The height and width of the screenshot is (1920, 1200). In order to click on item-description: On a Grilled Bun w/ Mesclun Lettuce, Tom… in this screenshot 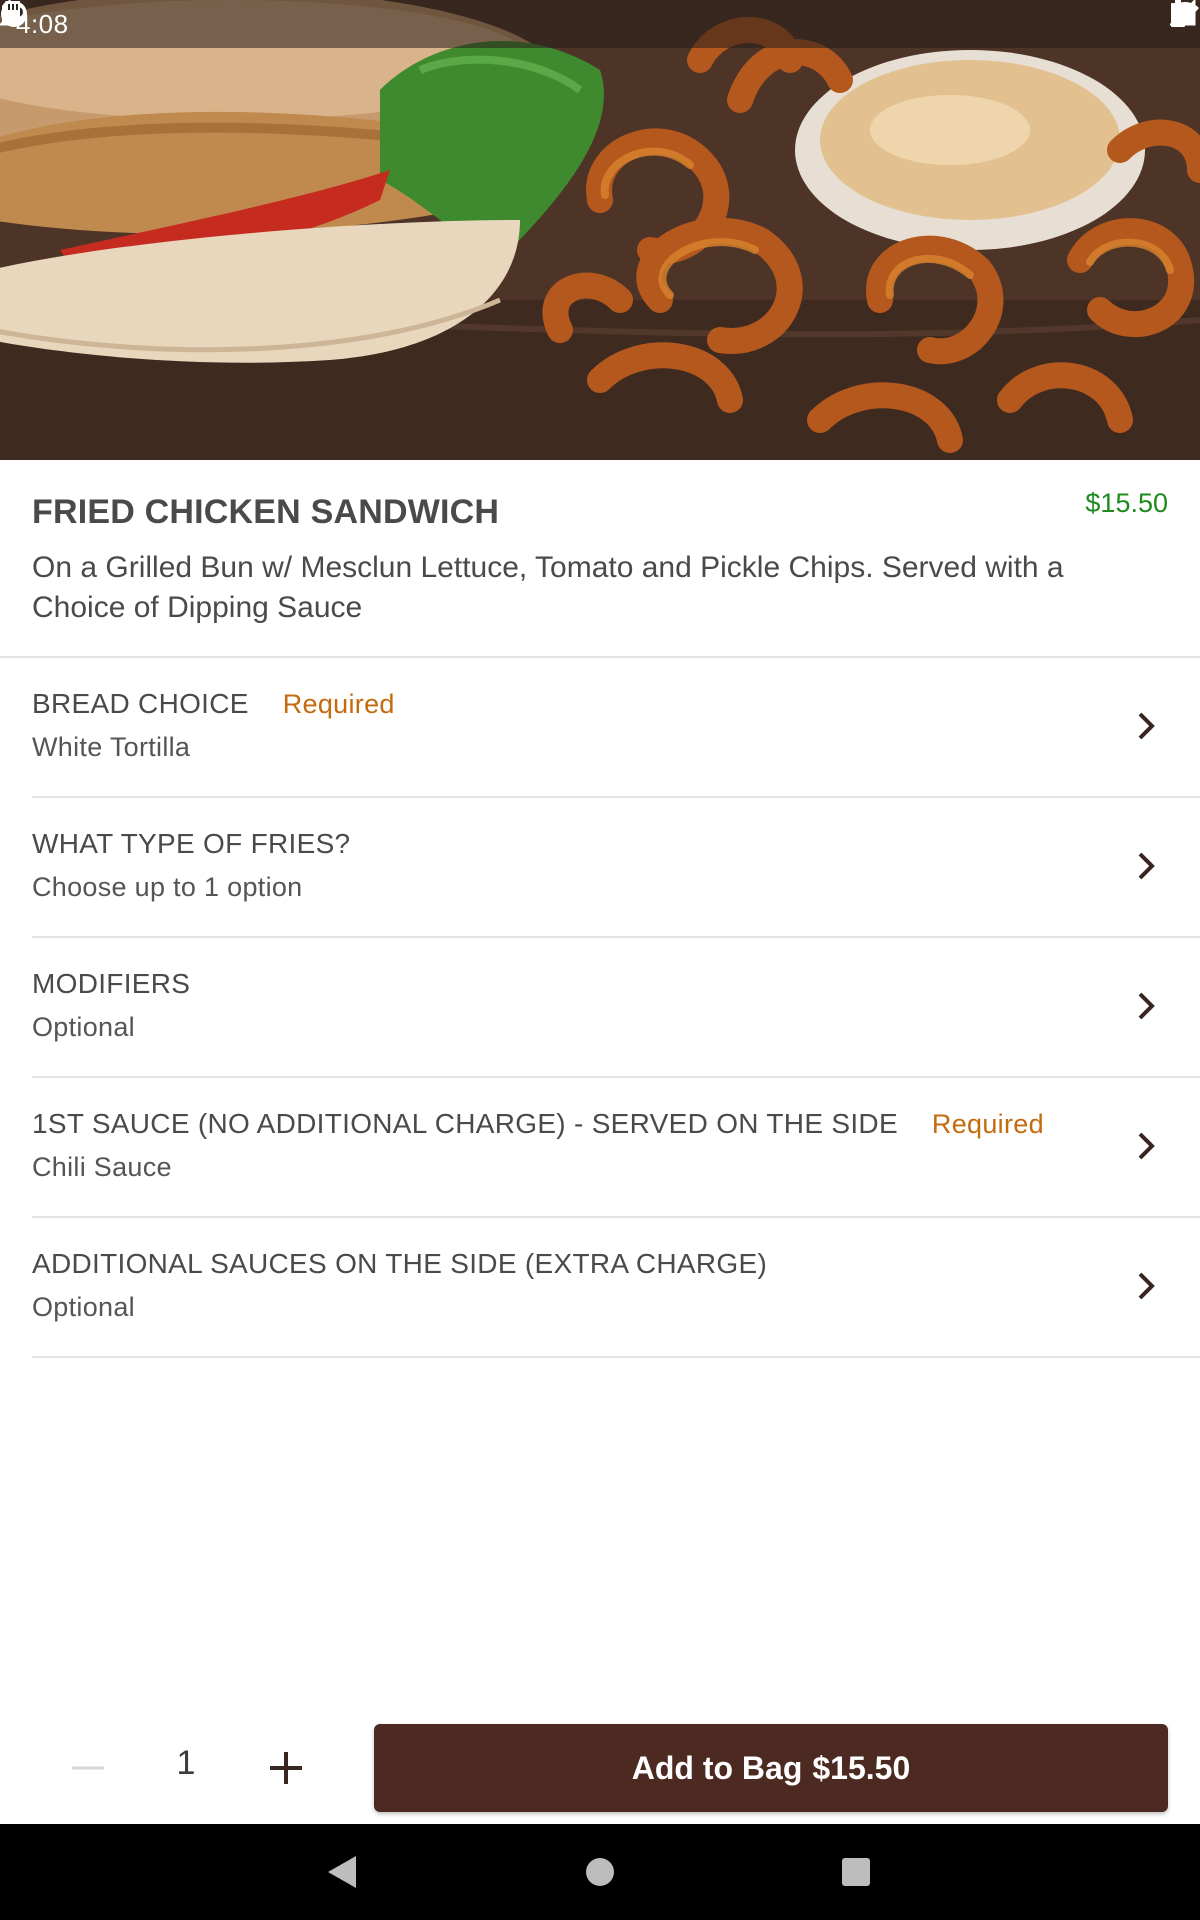, I will do `click(548, 587)`.